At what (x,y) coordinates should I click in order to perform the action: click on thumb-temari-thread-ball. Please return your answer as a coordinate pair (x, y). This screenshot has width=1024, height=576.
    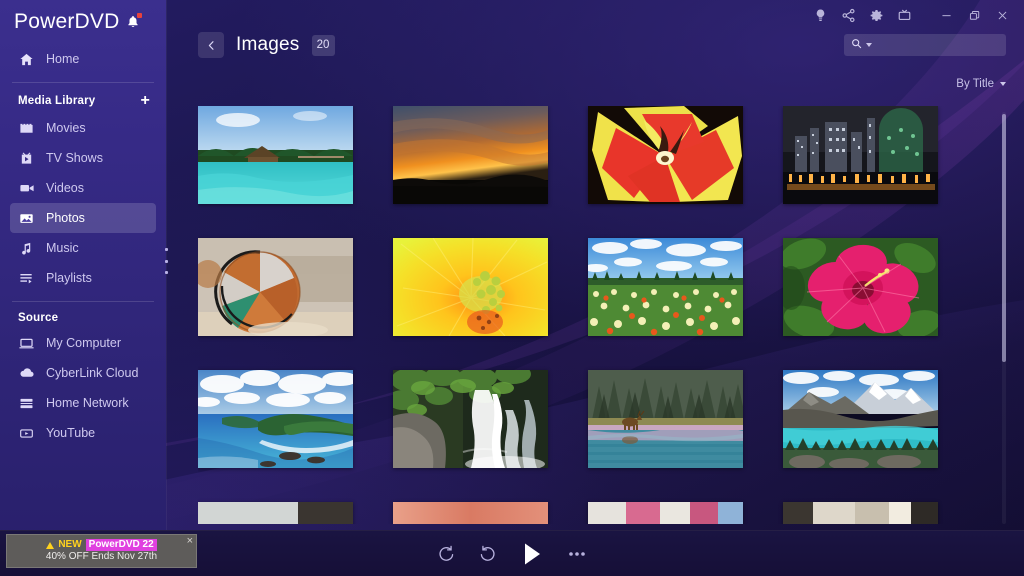
    Looking at the image, I should click on (275, 287).